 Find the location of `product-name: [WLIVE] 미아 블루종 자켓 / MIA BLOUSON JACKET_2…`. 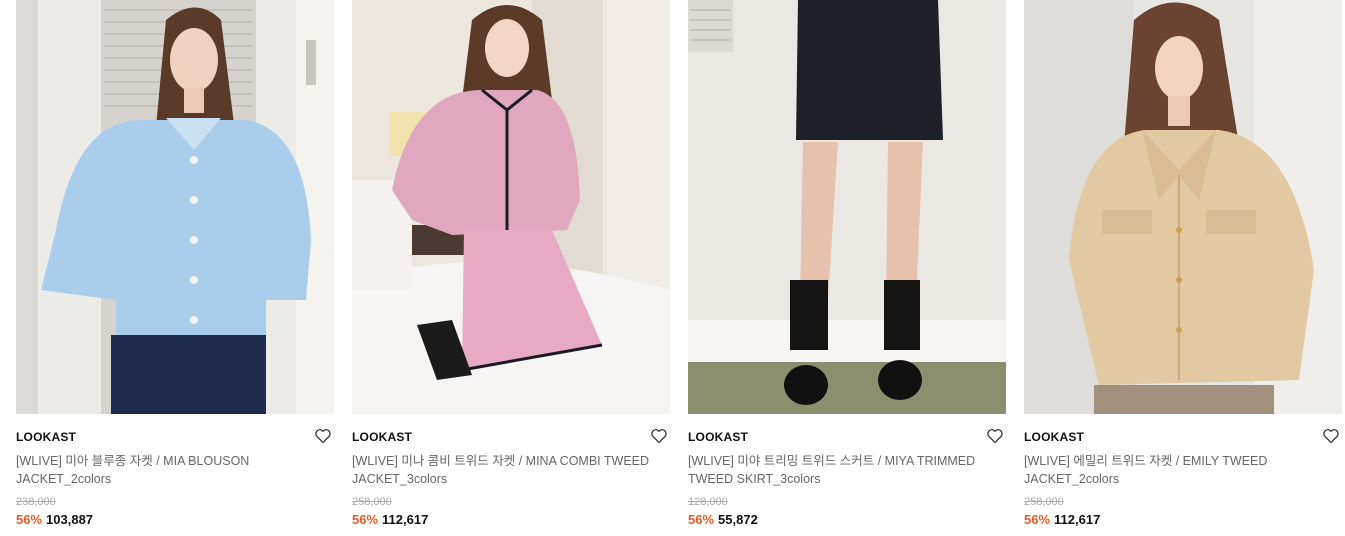

product-name: [WLIVE] 미아 블루종 자켓 / MIA BLOUSON JACKET_2… is located at coordinates (166, 470).